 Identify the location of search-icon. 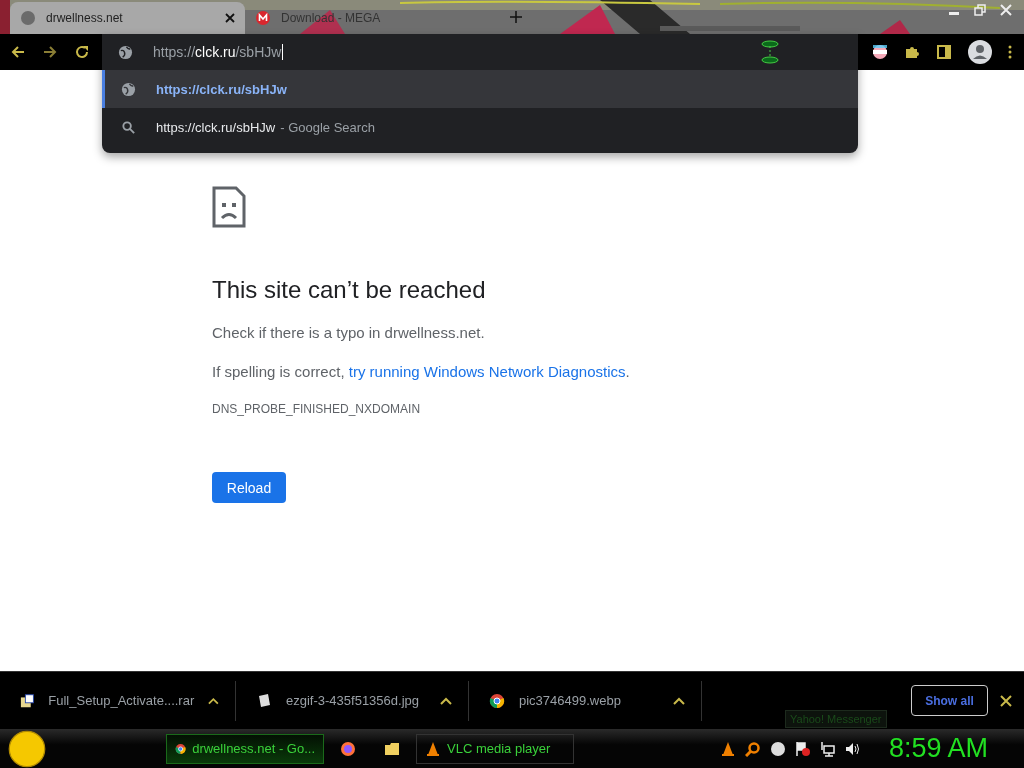
(128, 127).